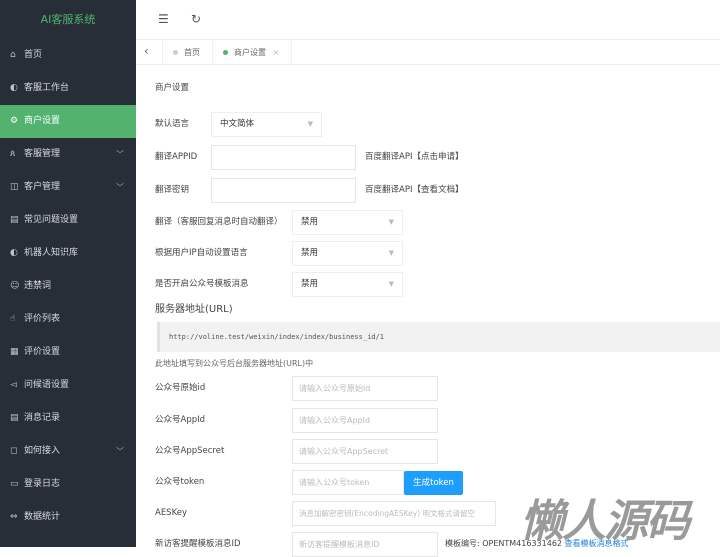 The width and height of the screenshot is (720, 557). What do you see at coordinates (42, 517) in the screenshot?
I see `sidebar-item-label: 数据统计` at bounding box center [42, 517].